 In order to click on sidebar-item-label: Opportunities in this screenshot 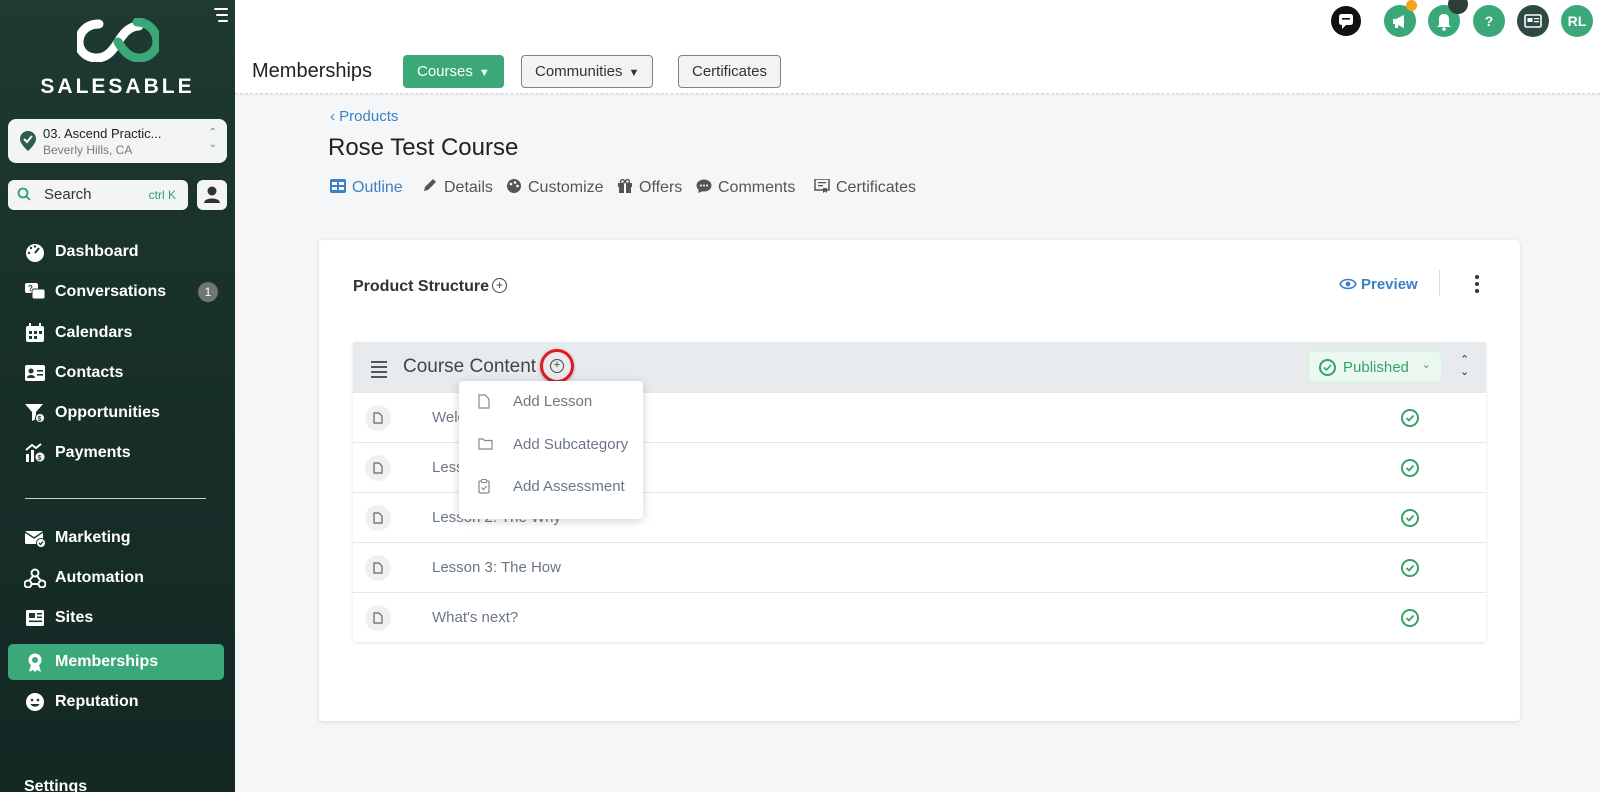, I will do `click(107, 412)`.